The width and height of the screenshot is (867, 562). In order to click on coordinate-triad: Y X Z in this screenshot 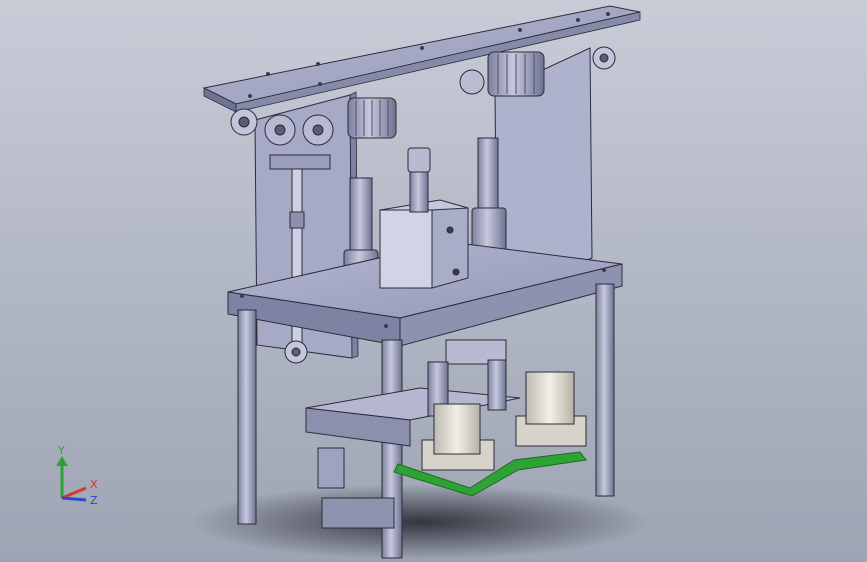, I will do `click(77, 475)`.